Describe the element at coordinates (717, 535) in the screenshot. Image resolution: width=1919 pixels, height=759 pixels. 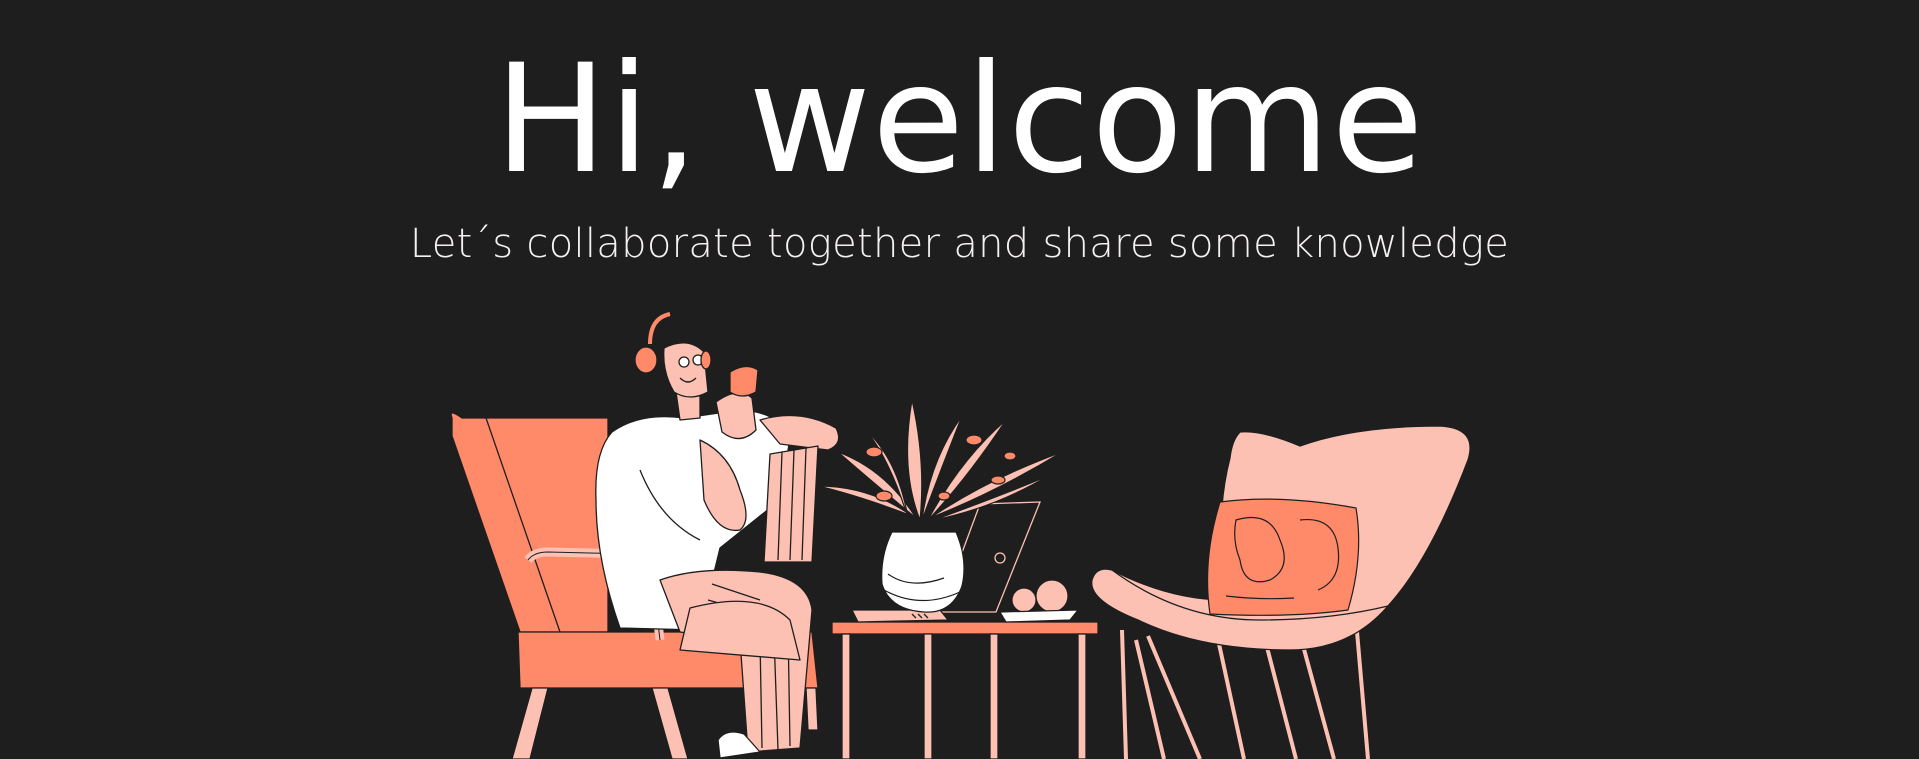
I see `woman-with-headphones` at that location.